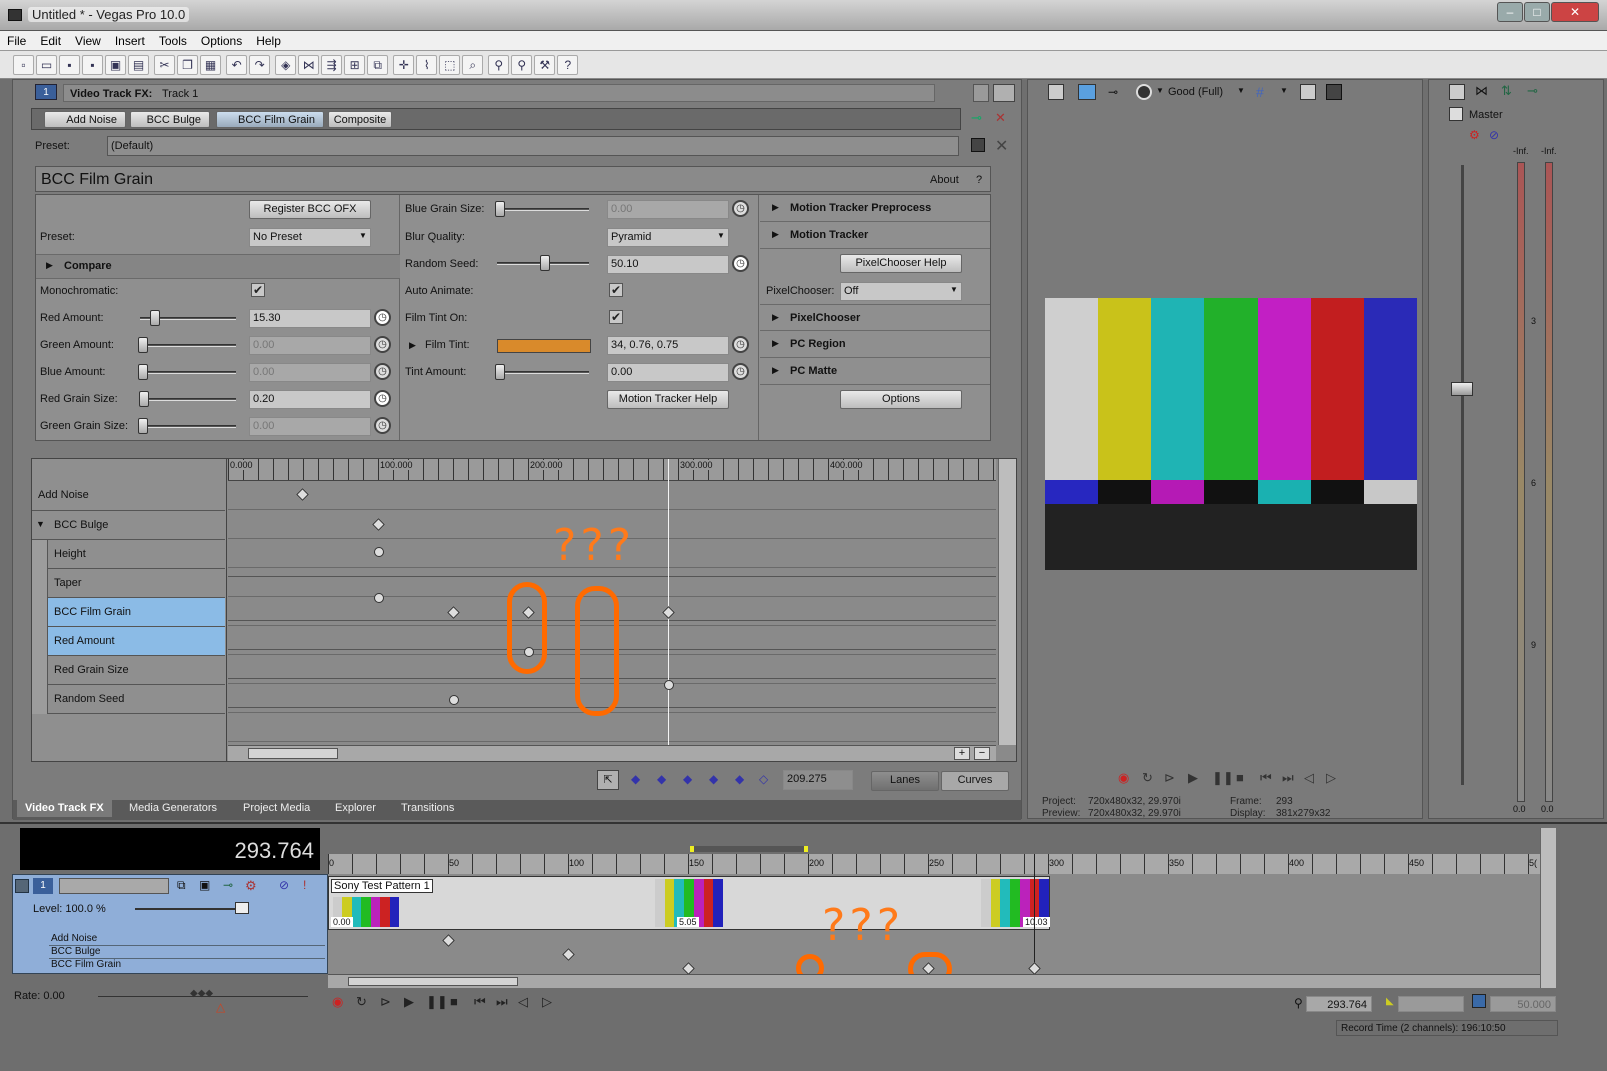 This screenshot has width=1607, height=1071. I want to click on pixelchooser-help-button: PixelChooser Help, so click(901, 263).